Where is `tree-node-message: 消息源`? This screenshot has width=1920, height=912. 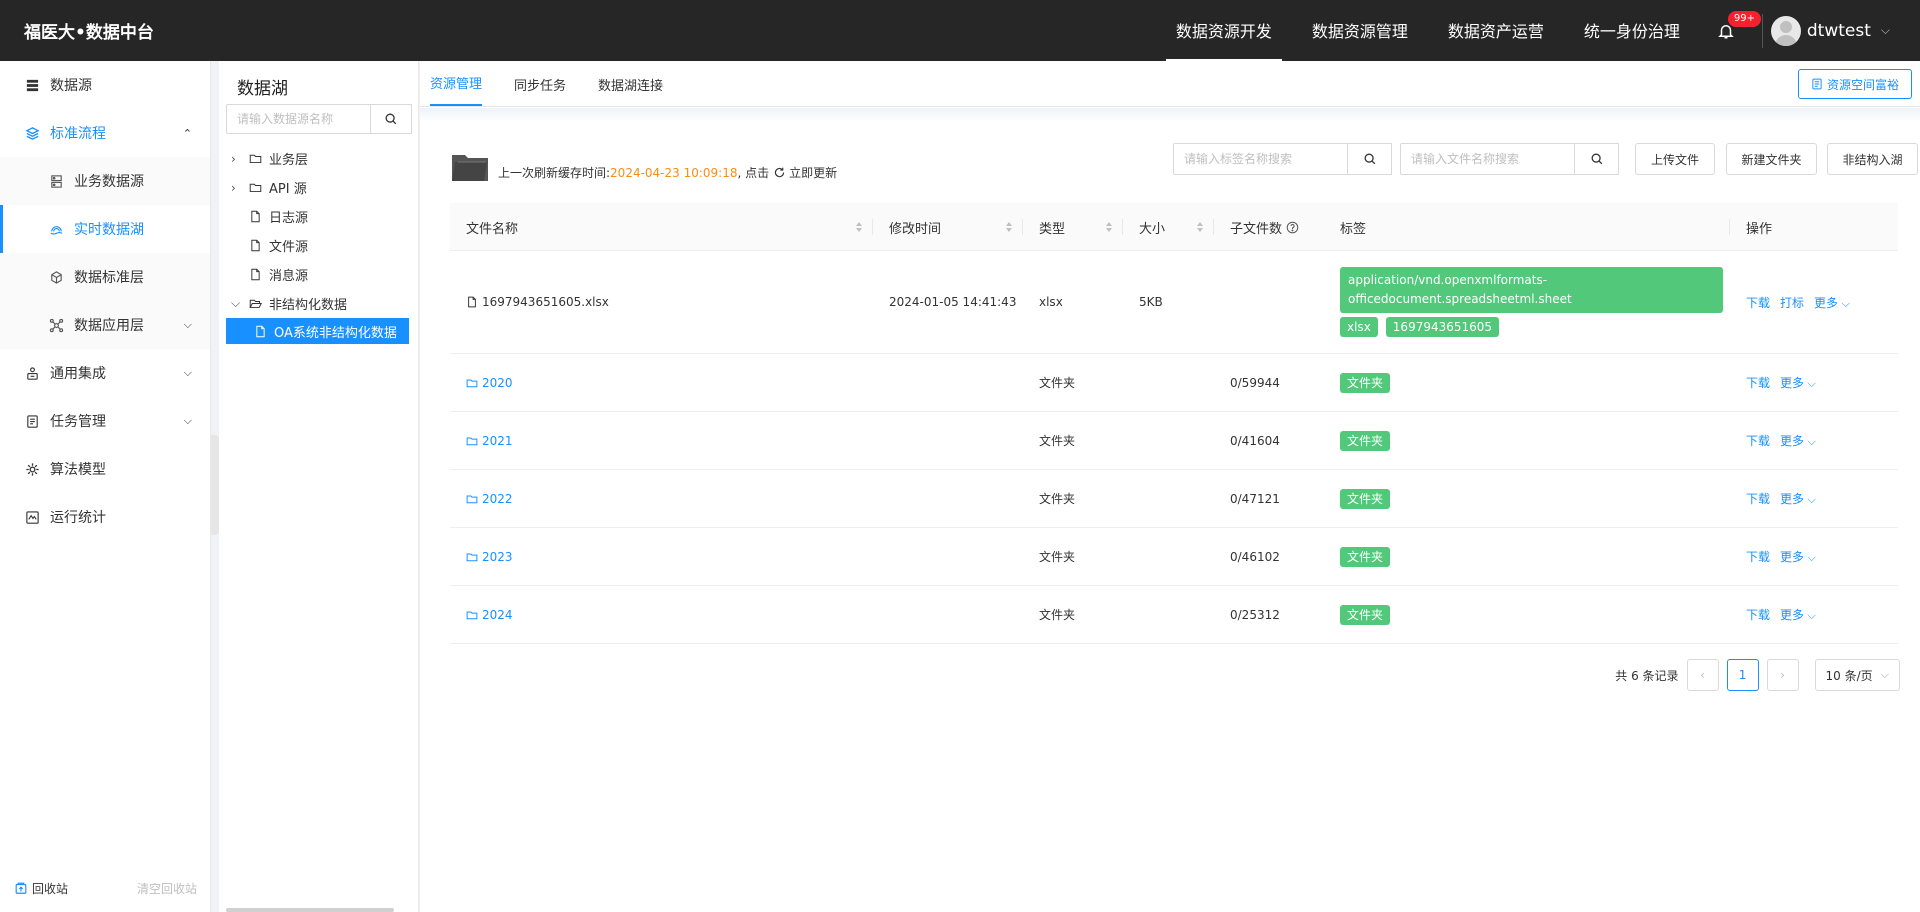 tree-node-message: 消息源 is located at coordinates (318, 274).